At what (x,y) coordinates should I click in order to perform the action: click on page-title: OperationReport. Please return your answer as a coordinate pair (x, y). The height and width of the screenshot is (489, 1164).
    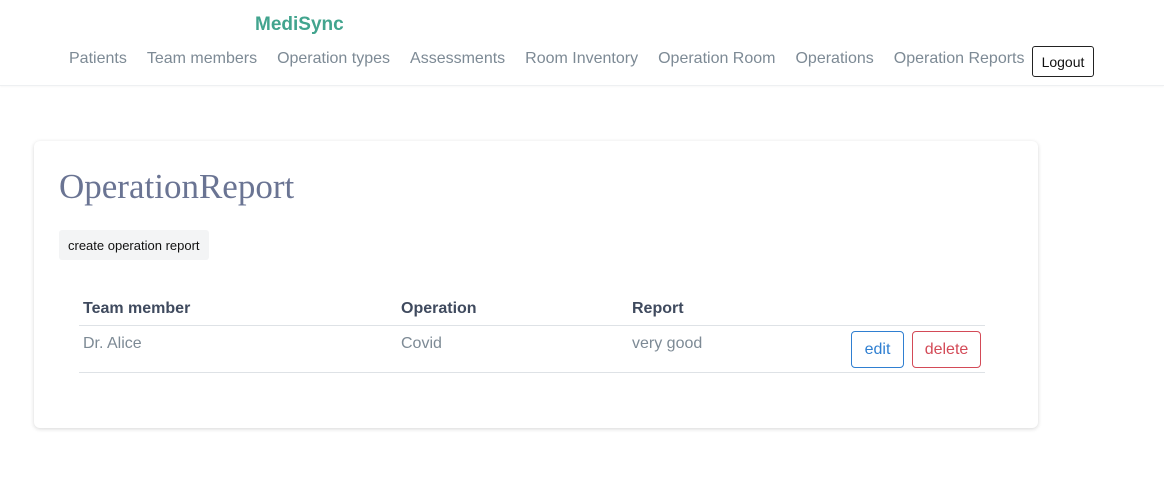
    Looking at the image, I should click on (177, 186).